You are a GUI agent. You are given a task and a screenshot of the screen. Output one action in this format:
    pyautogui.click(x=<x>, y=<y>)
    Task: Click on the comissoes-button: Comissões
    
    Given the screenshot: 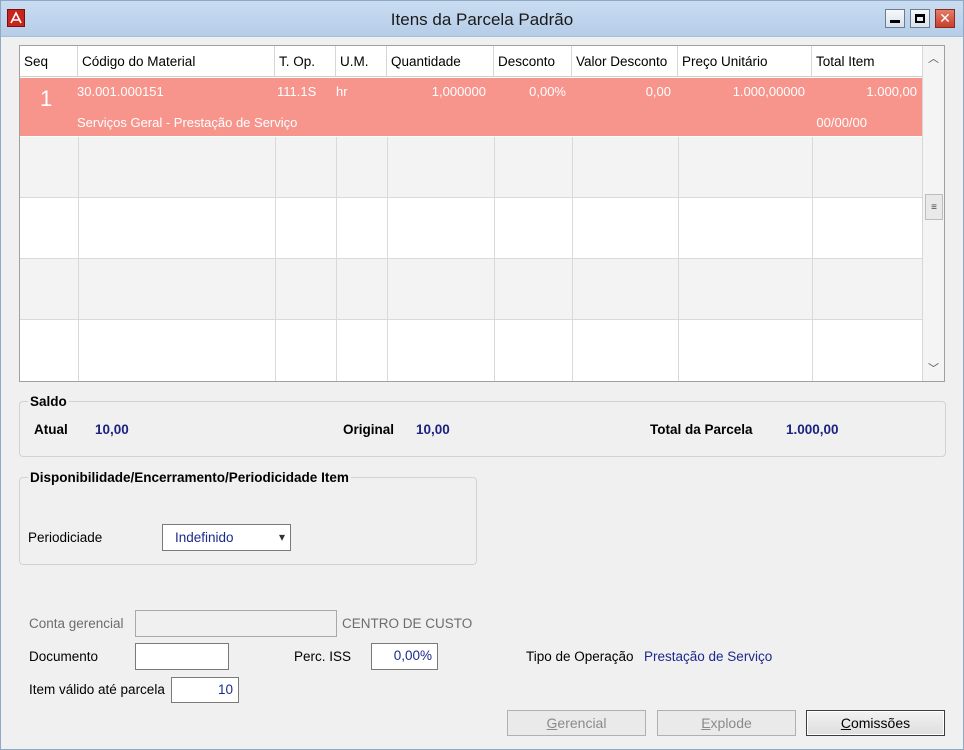 What is the action you would take?
    pyautogui.click(x=875, y=723)
    